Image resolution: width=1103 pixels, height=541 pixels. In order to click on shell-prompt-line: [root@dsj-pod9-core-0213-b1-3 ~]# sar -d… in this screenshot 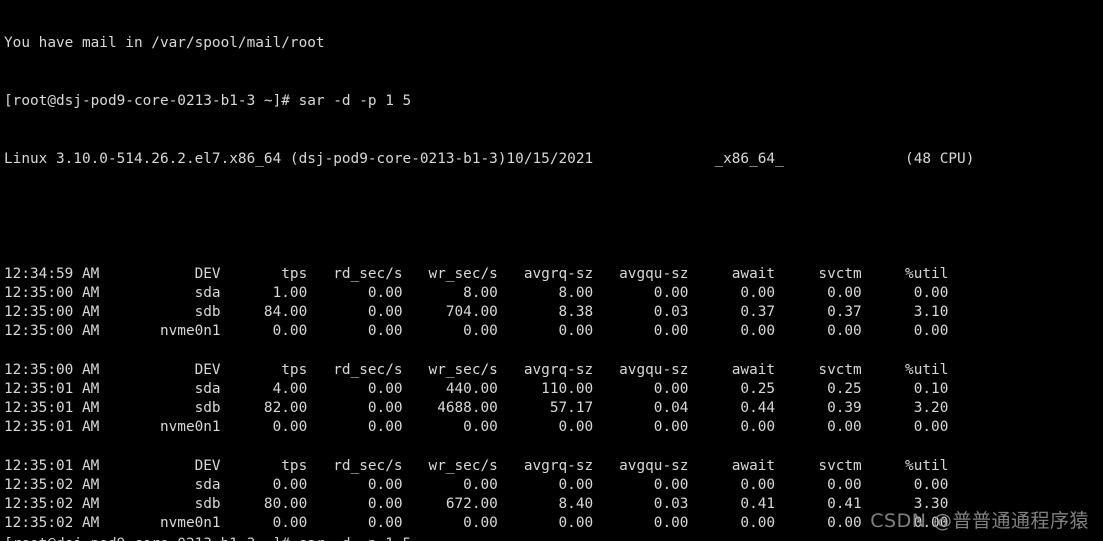, I will do `click(208, 101)`.